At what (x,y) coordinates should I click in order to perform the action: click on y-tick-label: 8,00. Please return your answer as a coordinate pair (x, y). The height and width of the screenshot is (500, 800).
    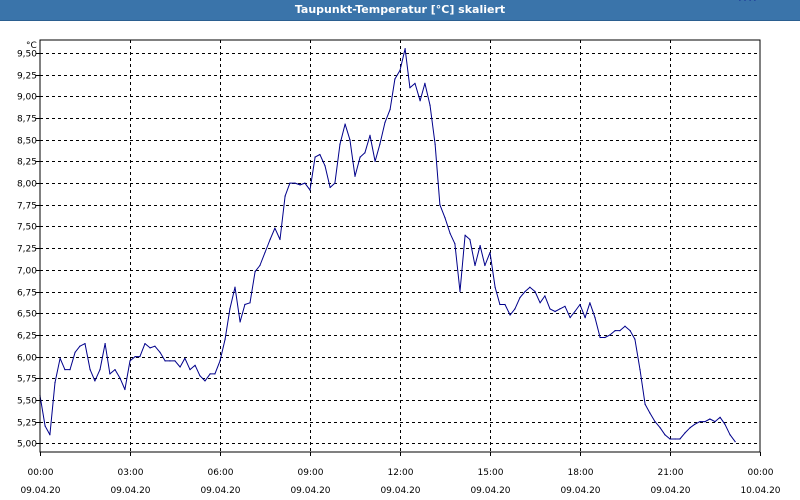
    Looking at the image, I should click on (27, 185).